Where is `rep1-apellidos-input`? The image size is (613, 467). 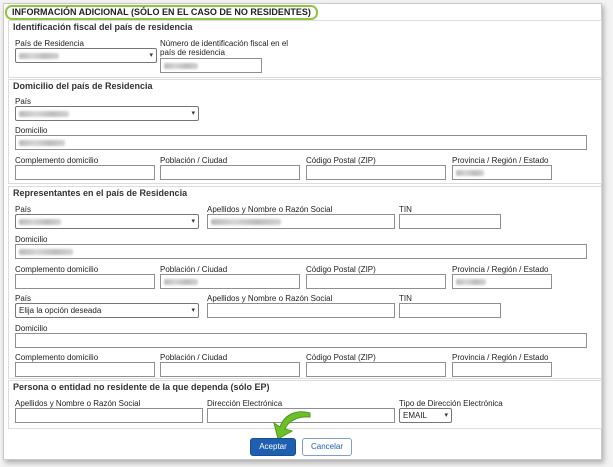 rep1-apellidos-input is located at coordinates (301, 221).